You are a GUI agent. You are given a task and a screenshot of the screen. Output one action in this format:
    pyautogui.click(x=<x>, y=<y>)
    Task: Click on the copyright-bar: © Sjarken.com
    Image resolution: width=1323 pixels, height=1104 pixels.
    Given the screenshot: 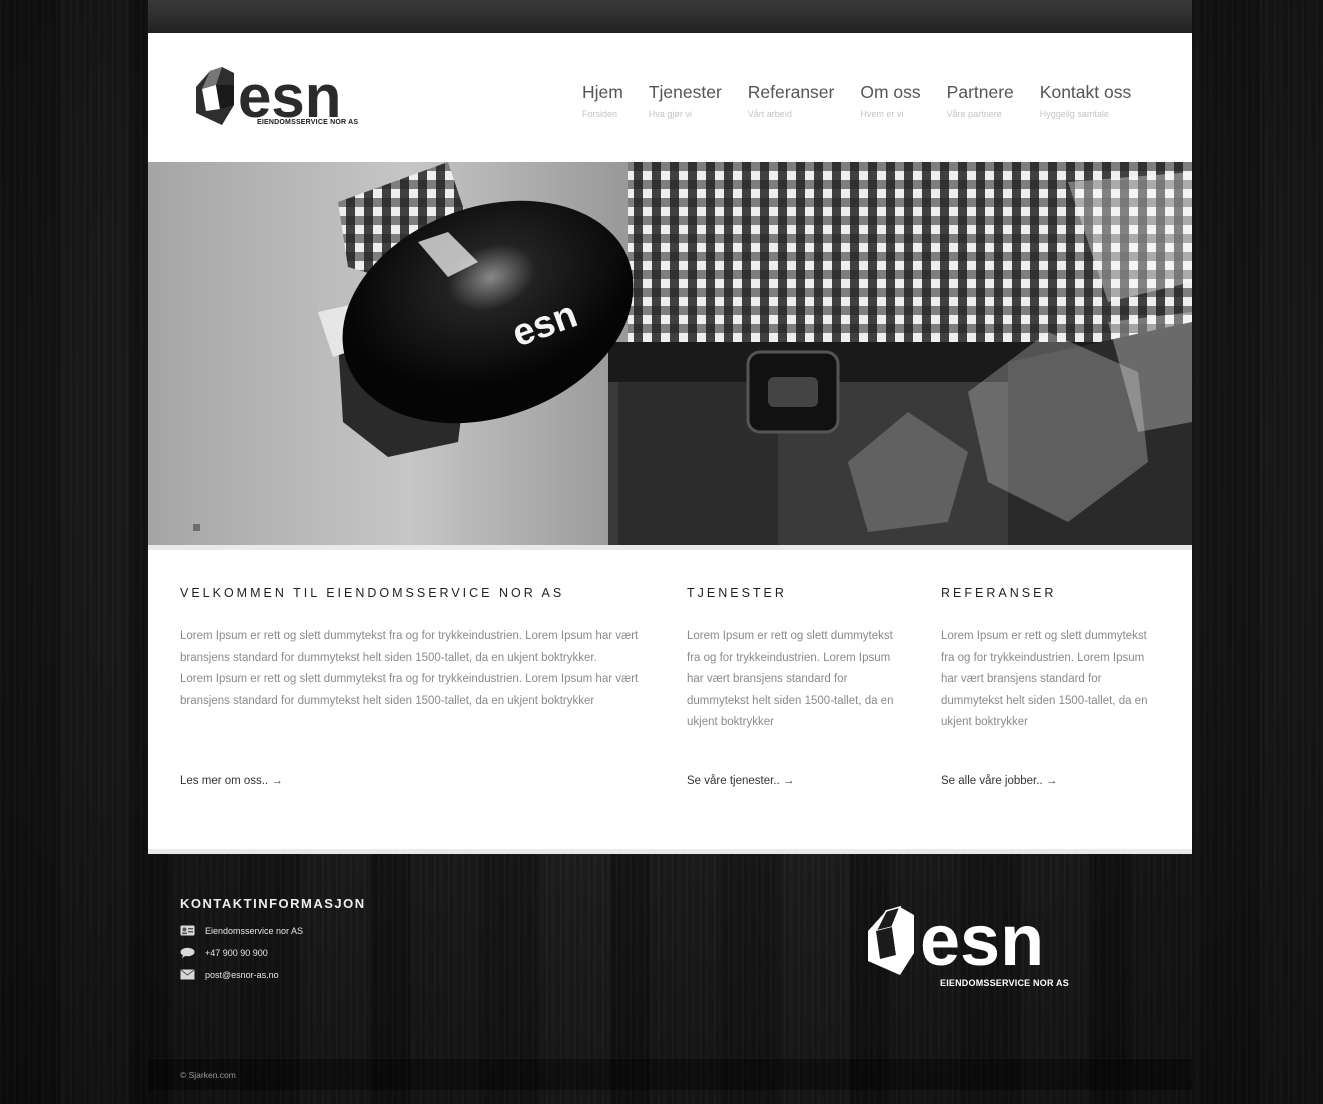 What is the action you would take?
    pyautogui.click(x=670, y=1074)
    